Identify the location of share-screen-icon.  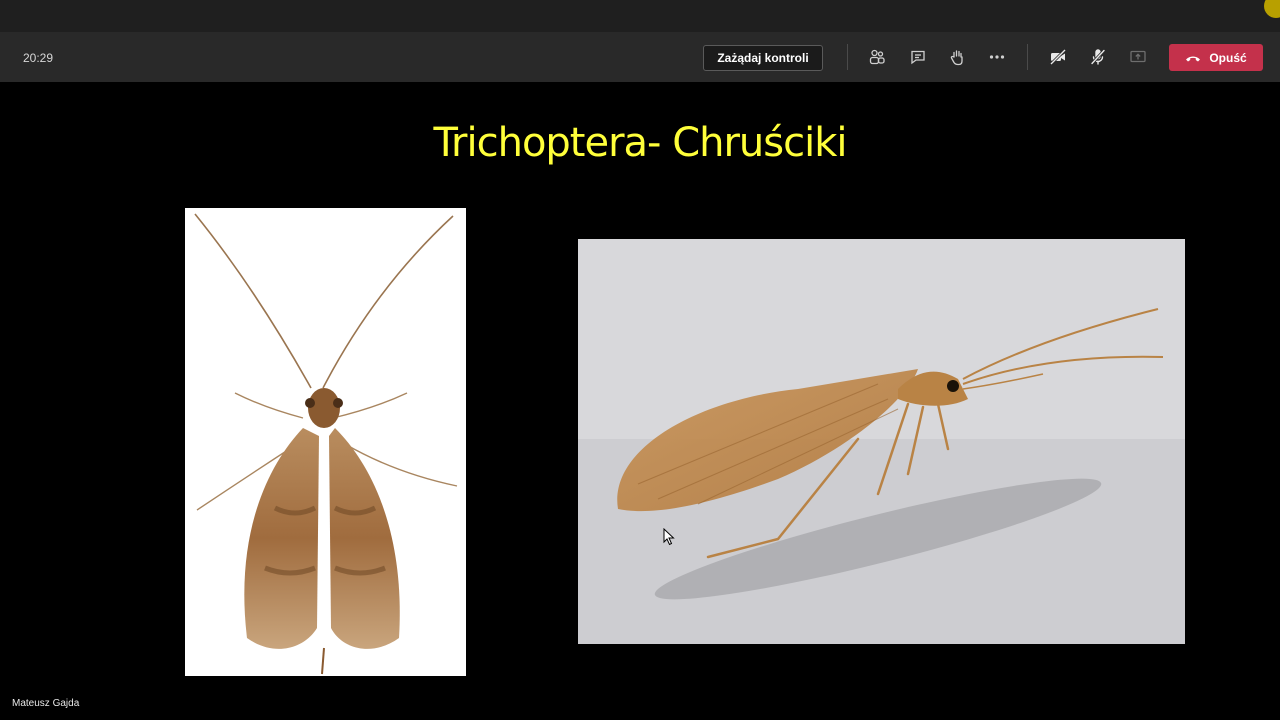
(1138, 57).